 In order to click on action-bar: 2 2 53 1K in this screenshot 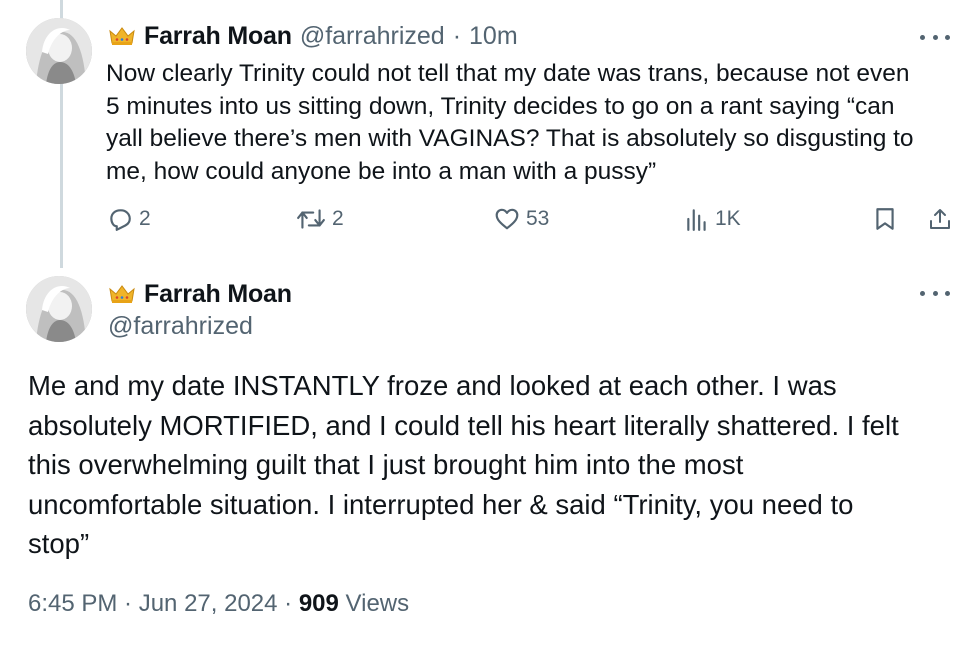, I will do `click(490, 224)`.